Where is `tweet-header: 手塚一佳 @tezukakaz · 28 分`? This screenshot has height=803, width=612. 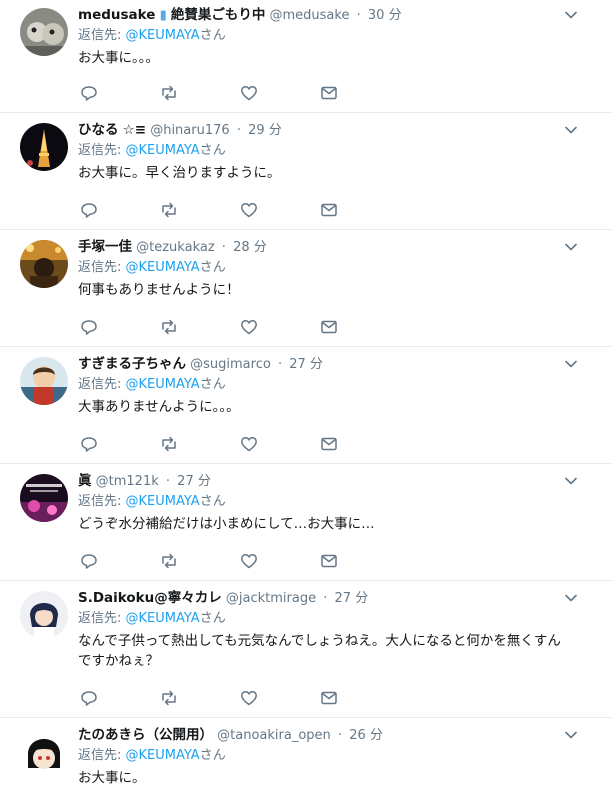
tweet-header: 手塚一佳 @tezukakaz · 28 分 is located at coordinates (325, 247).